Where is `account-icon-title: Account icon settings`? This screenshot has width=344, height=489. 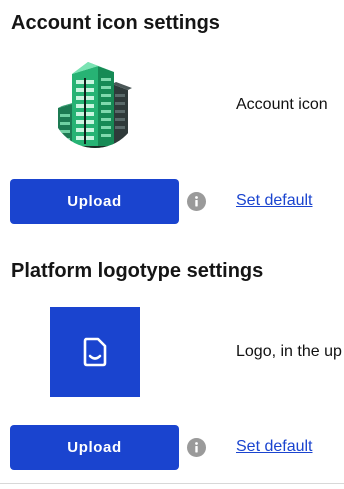 account-icon-title: Account icon settings is located at coordinates (115, 23).